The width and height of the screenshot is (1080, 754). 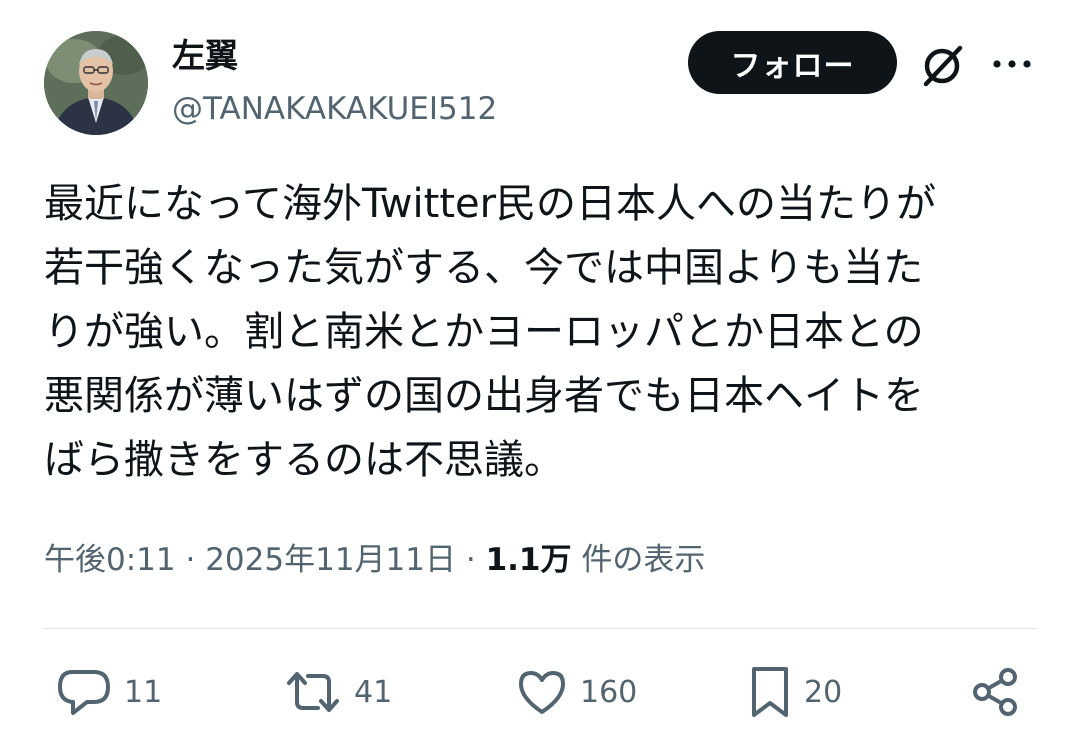 I want to click on avatar, so click(x=96, y=83).